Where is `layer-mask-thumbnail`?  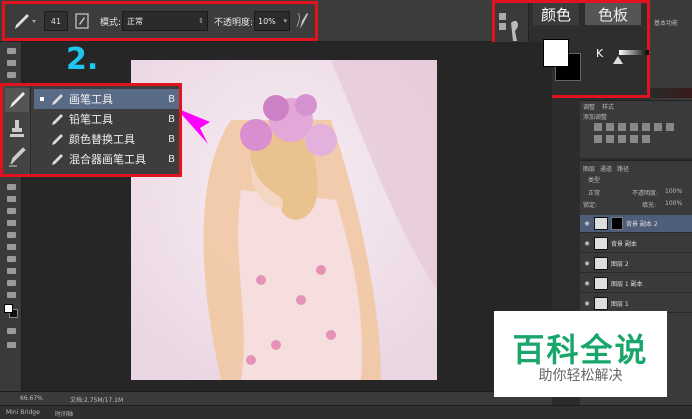
layer-mask-thumbnail is located at coordinates (617, 223).